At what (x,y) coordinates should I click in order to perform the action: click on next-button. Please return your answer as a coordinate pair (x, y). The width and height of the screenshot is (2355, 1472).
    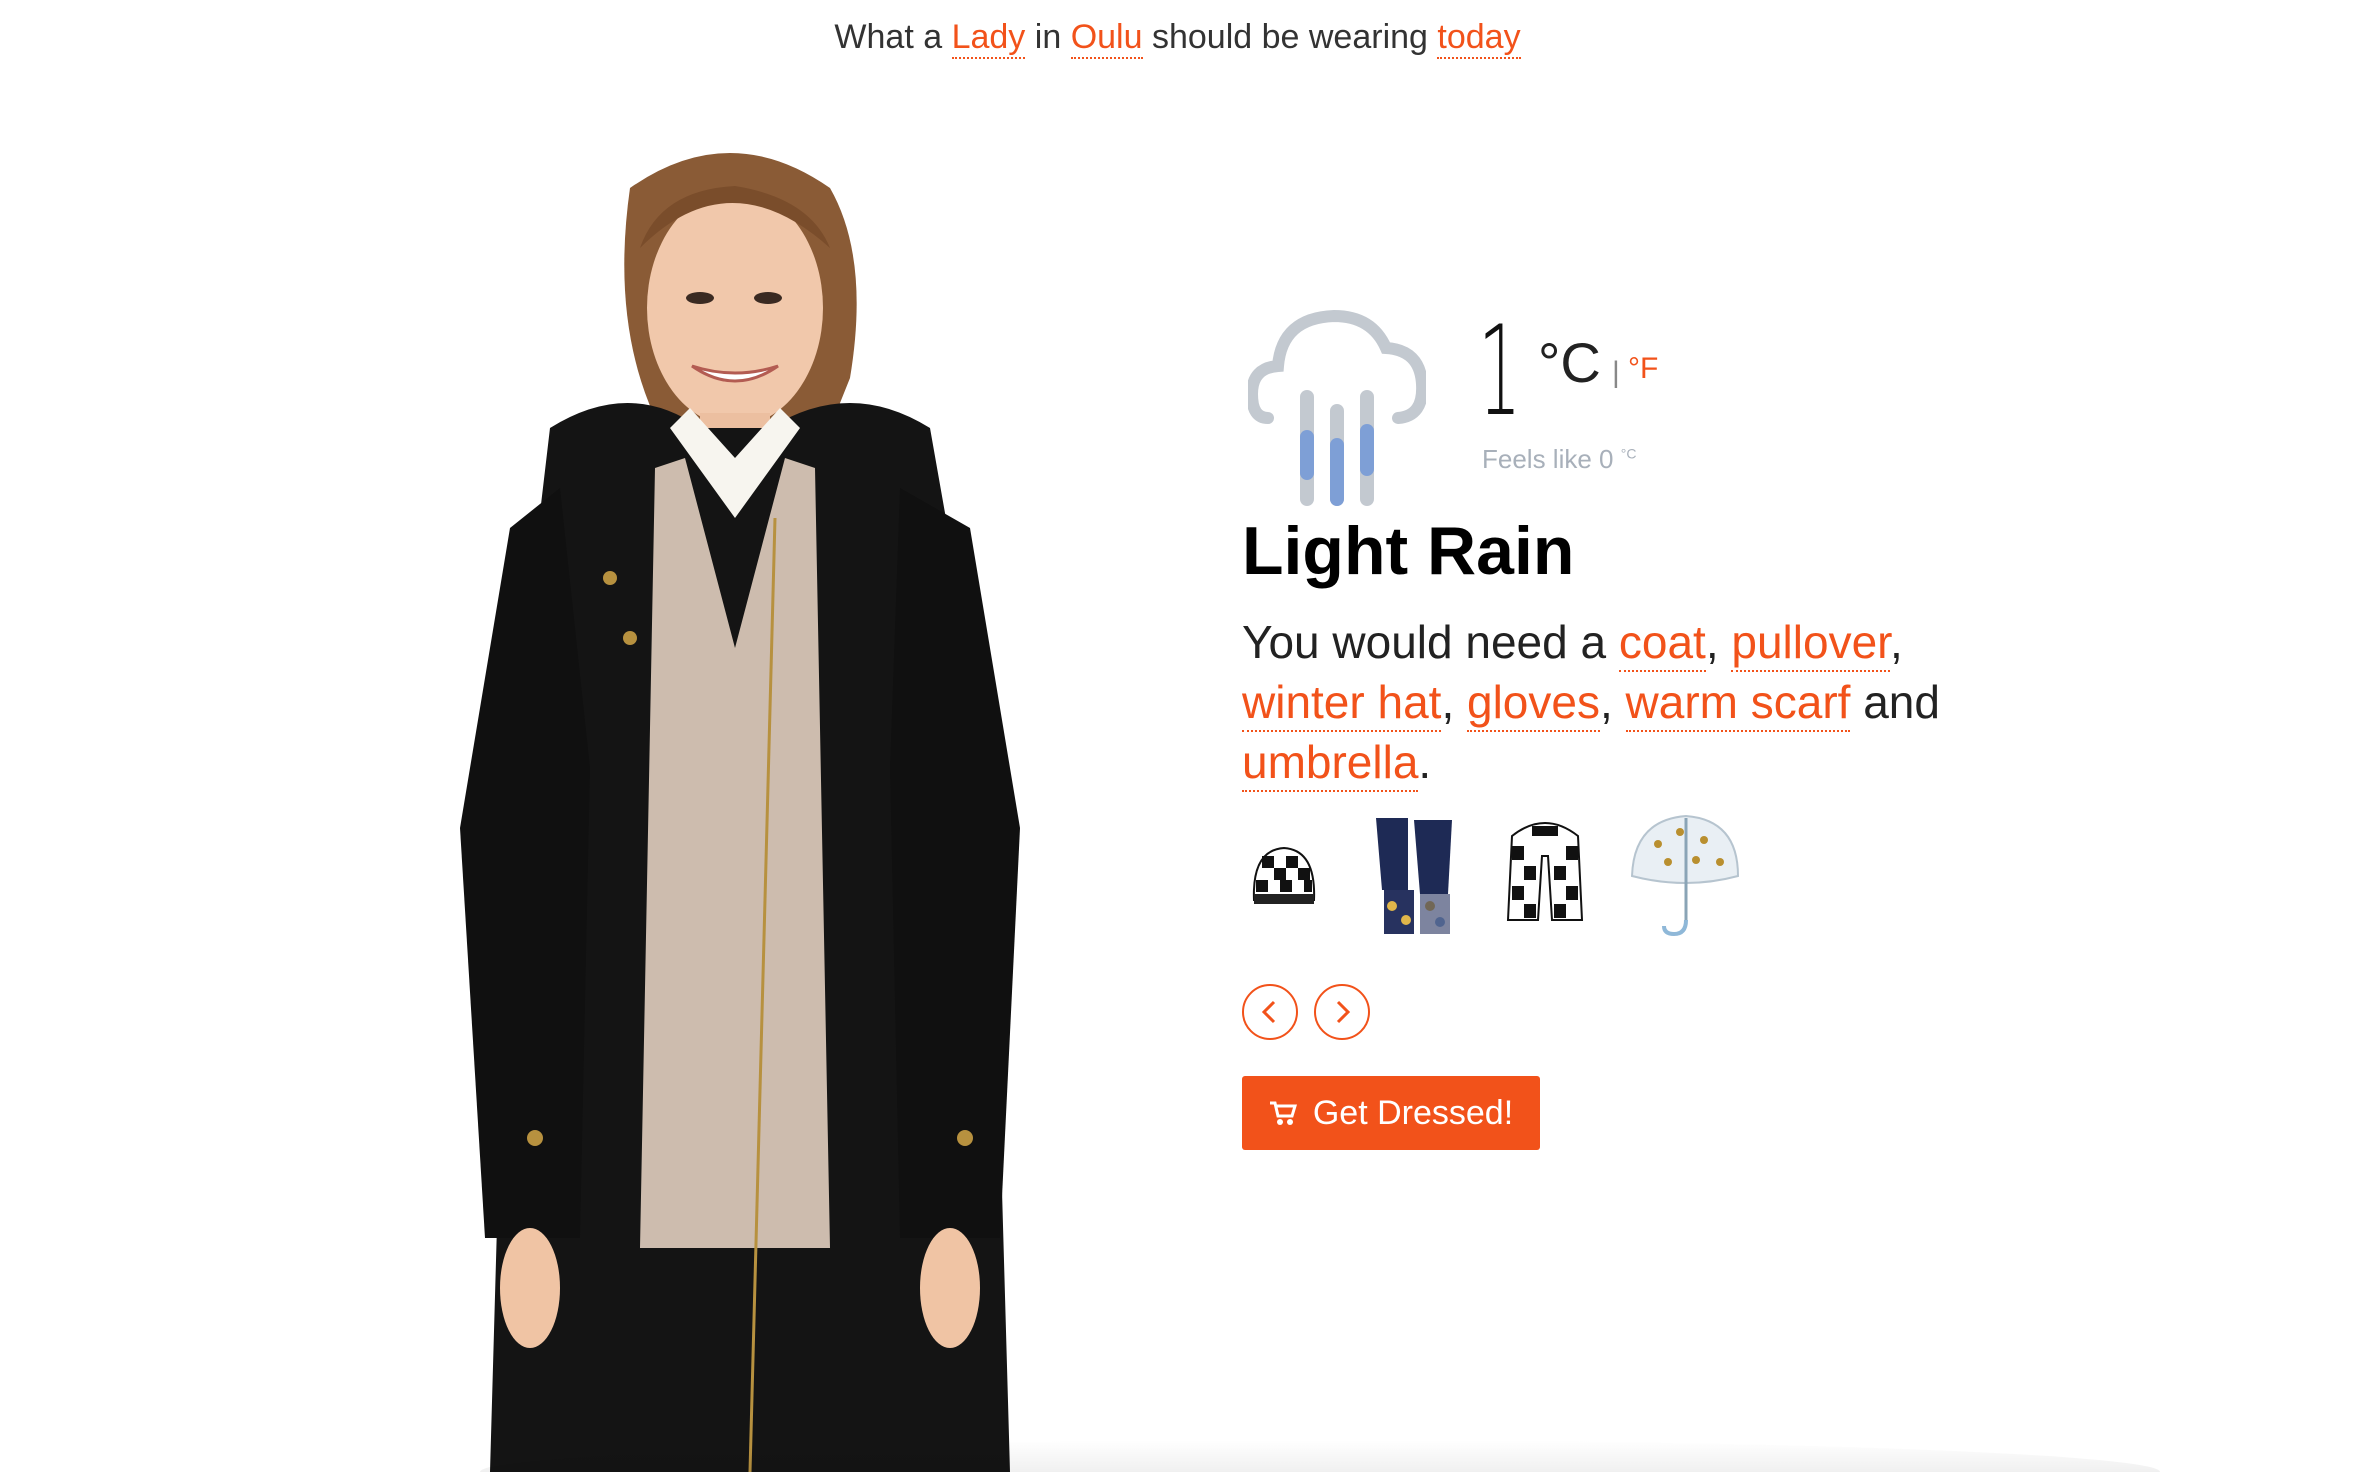
    Looking at the image, I should click on (1342, 1012).